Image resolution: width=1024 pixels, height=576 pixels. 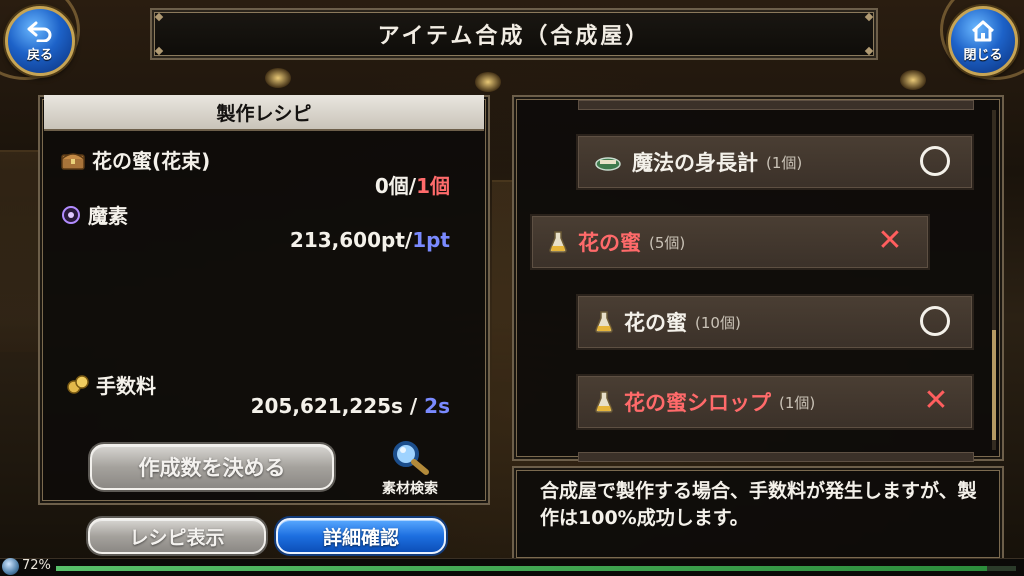 I want to click on have-count: 0個, so click(x=391, y=186).